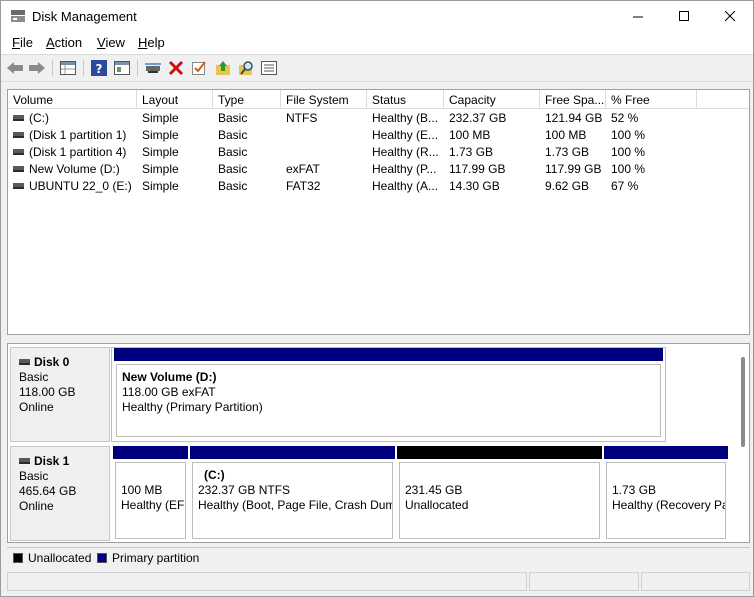 The width and height of the screenshot is (754, 597). Describe the element at coordinates (625, 186) in the screenshot. I see `percent-free-cell: 67 %` at that location.